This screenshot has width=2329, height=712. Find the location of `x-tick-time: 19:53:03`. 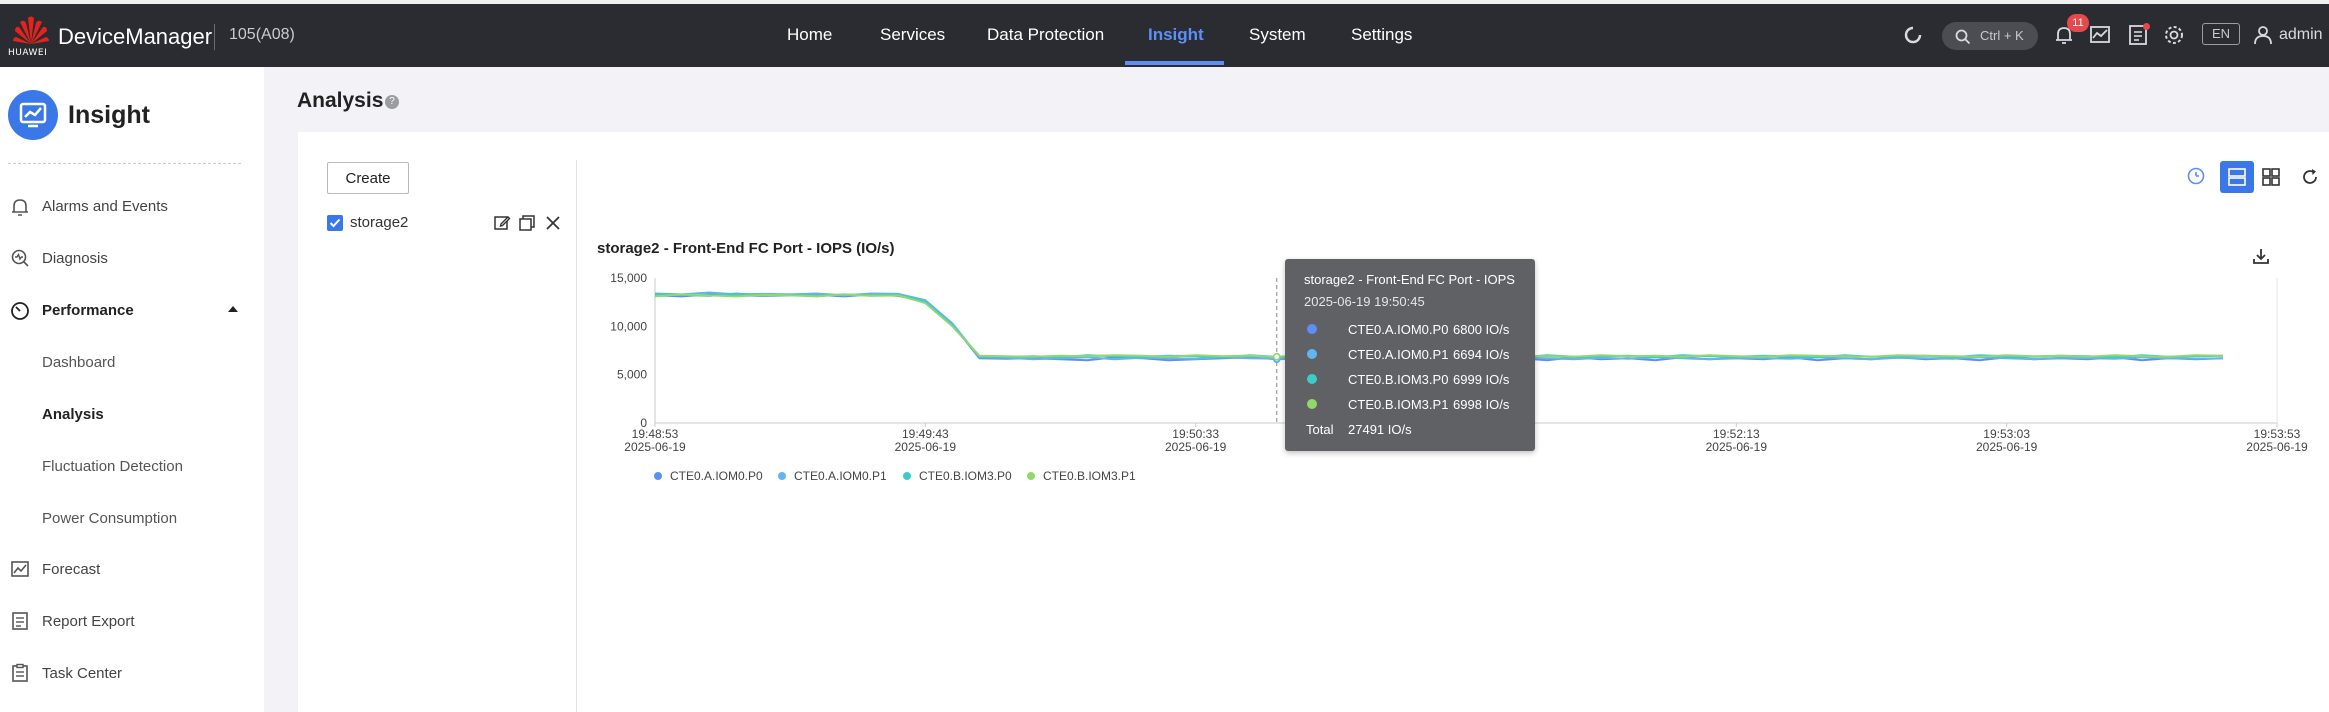

x-tick-time: 19:53:03 is located at coordinates (2006, 434).